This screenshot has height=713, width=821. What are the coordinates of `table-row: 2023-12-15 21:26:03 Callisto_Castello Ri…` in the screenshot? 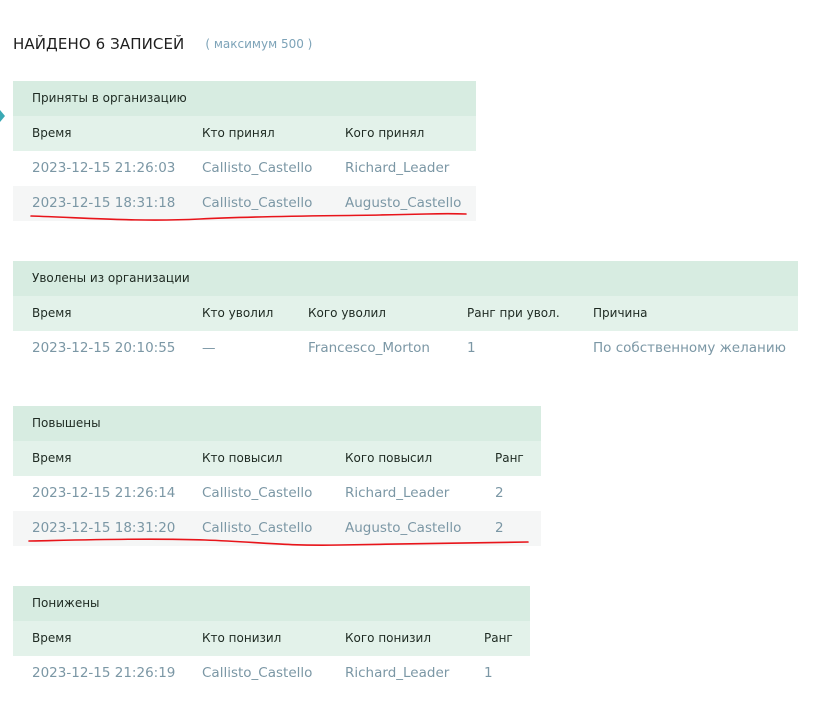 It's located at (244, 168).